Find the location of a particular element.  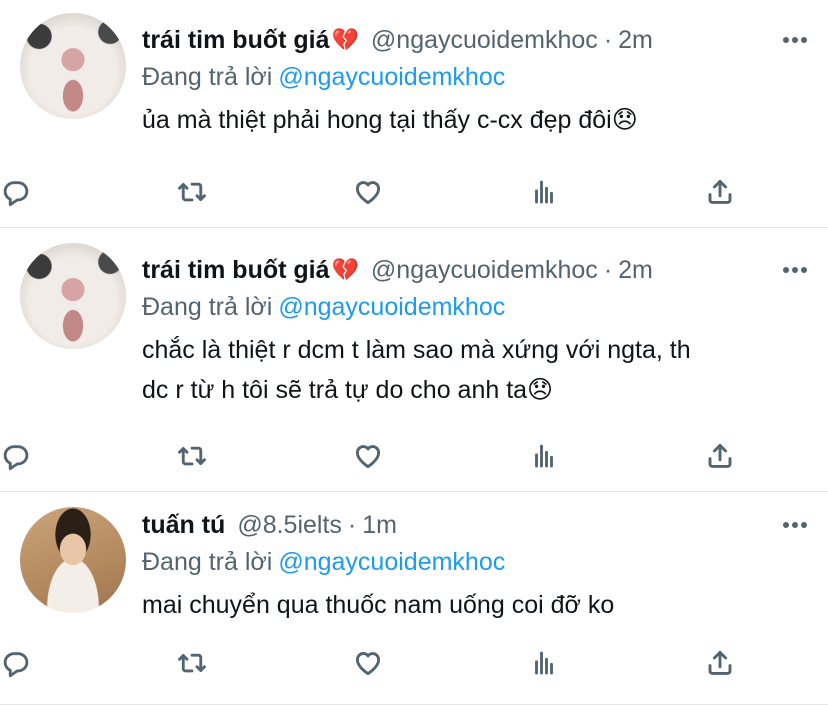

tweet-text: mai chuyển qua thuốc nam uống coi đỡ ko is located at coordinates (378, 605).